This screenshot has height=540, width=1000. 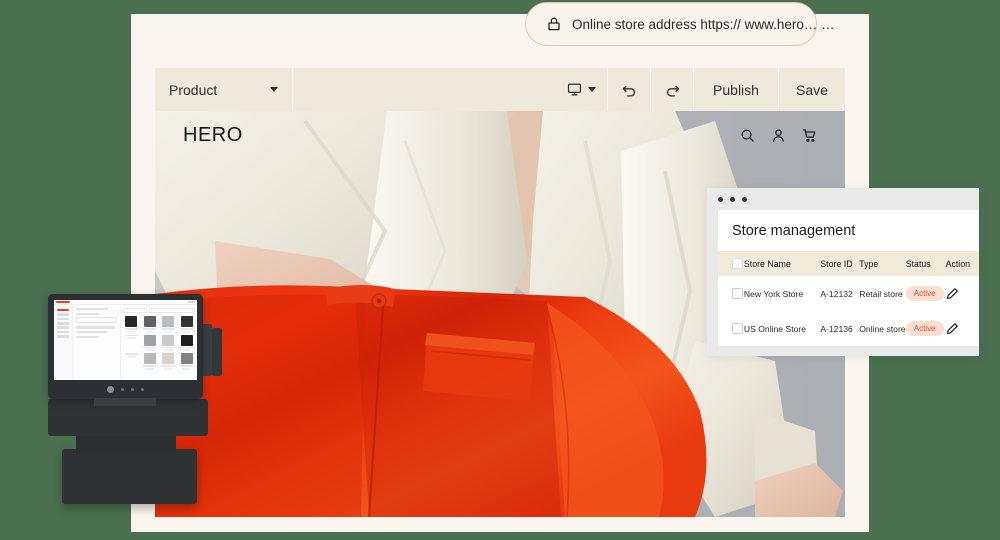 I want to click on pos-search-row, so click(x=159, y=310).